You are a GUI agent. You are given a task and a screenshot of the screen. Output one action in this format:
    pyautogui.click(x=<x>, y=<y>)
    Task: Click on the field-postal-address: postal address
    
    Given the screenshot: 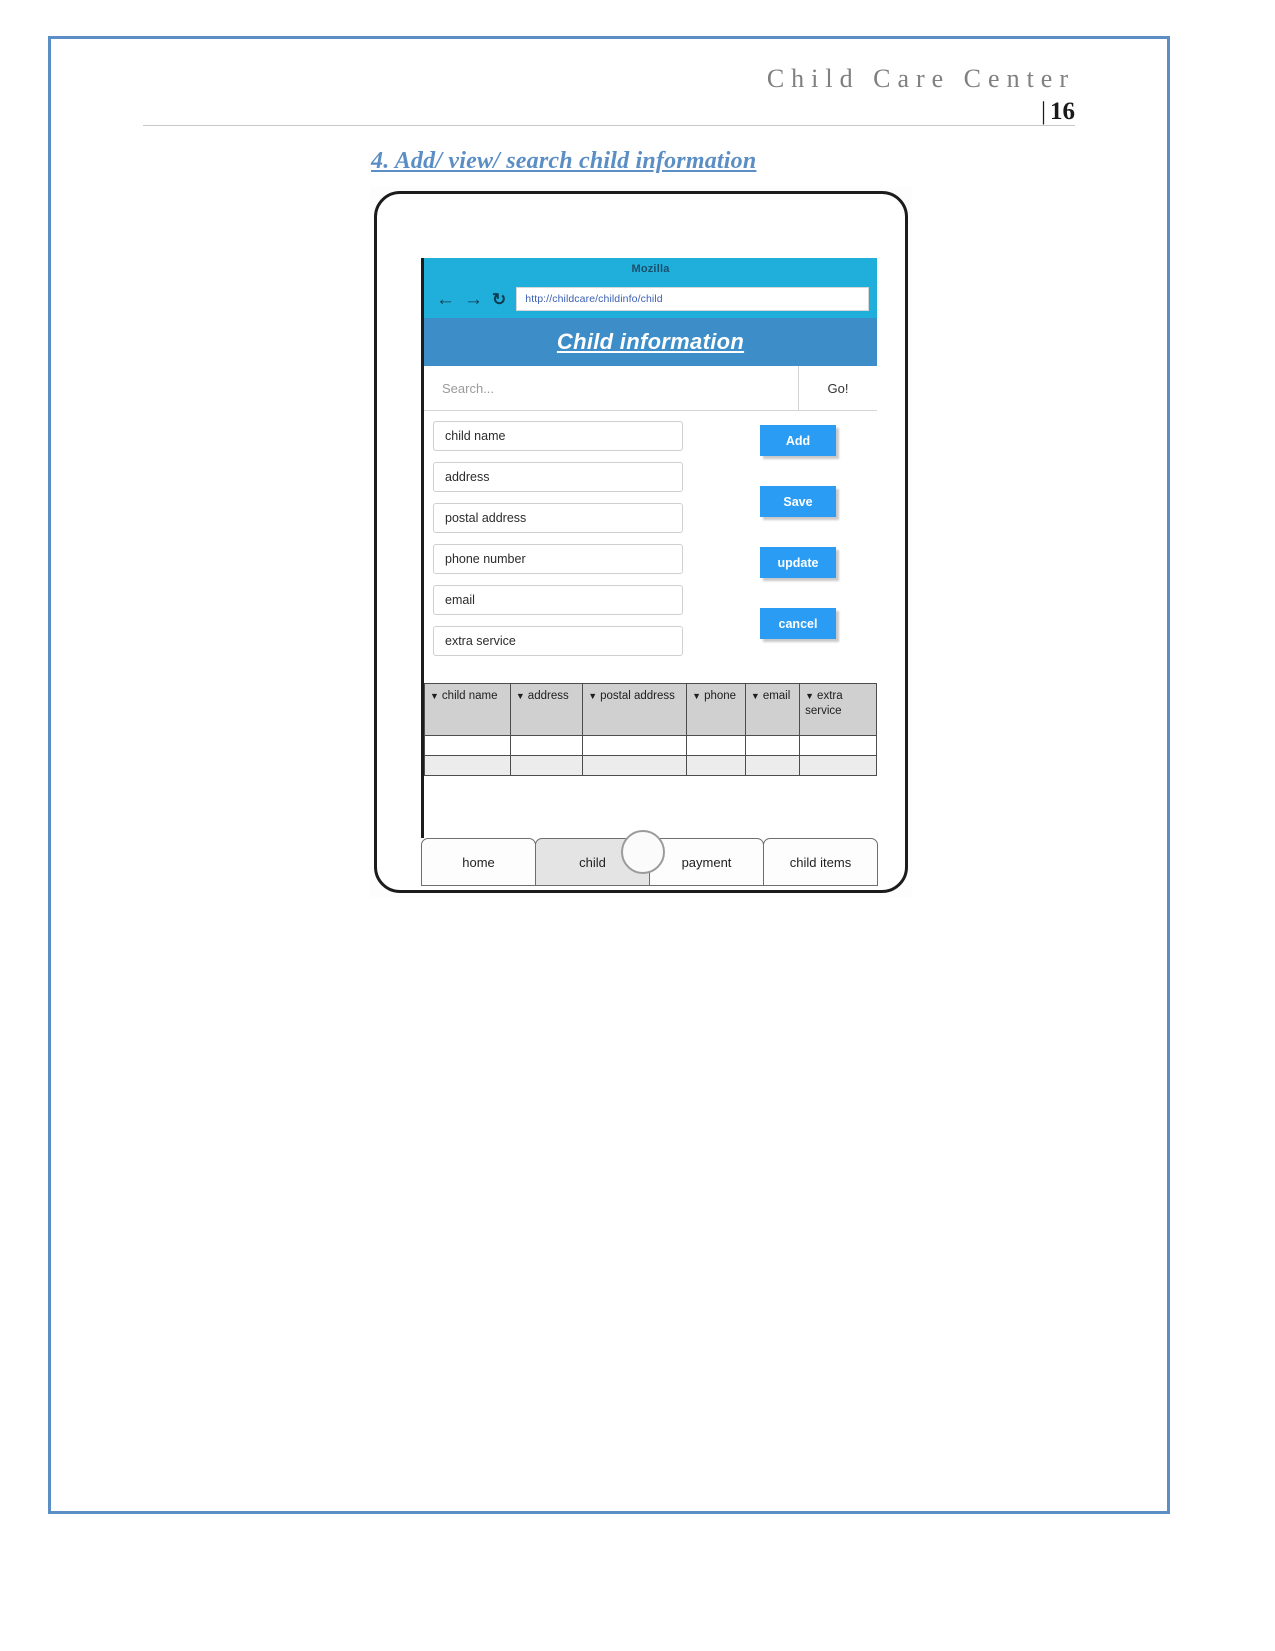 What is the action you would take?
    pyautogui.click(x=558, y=518)
    